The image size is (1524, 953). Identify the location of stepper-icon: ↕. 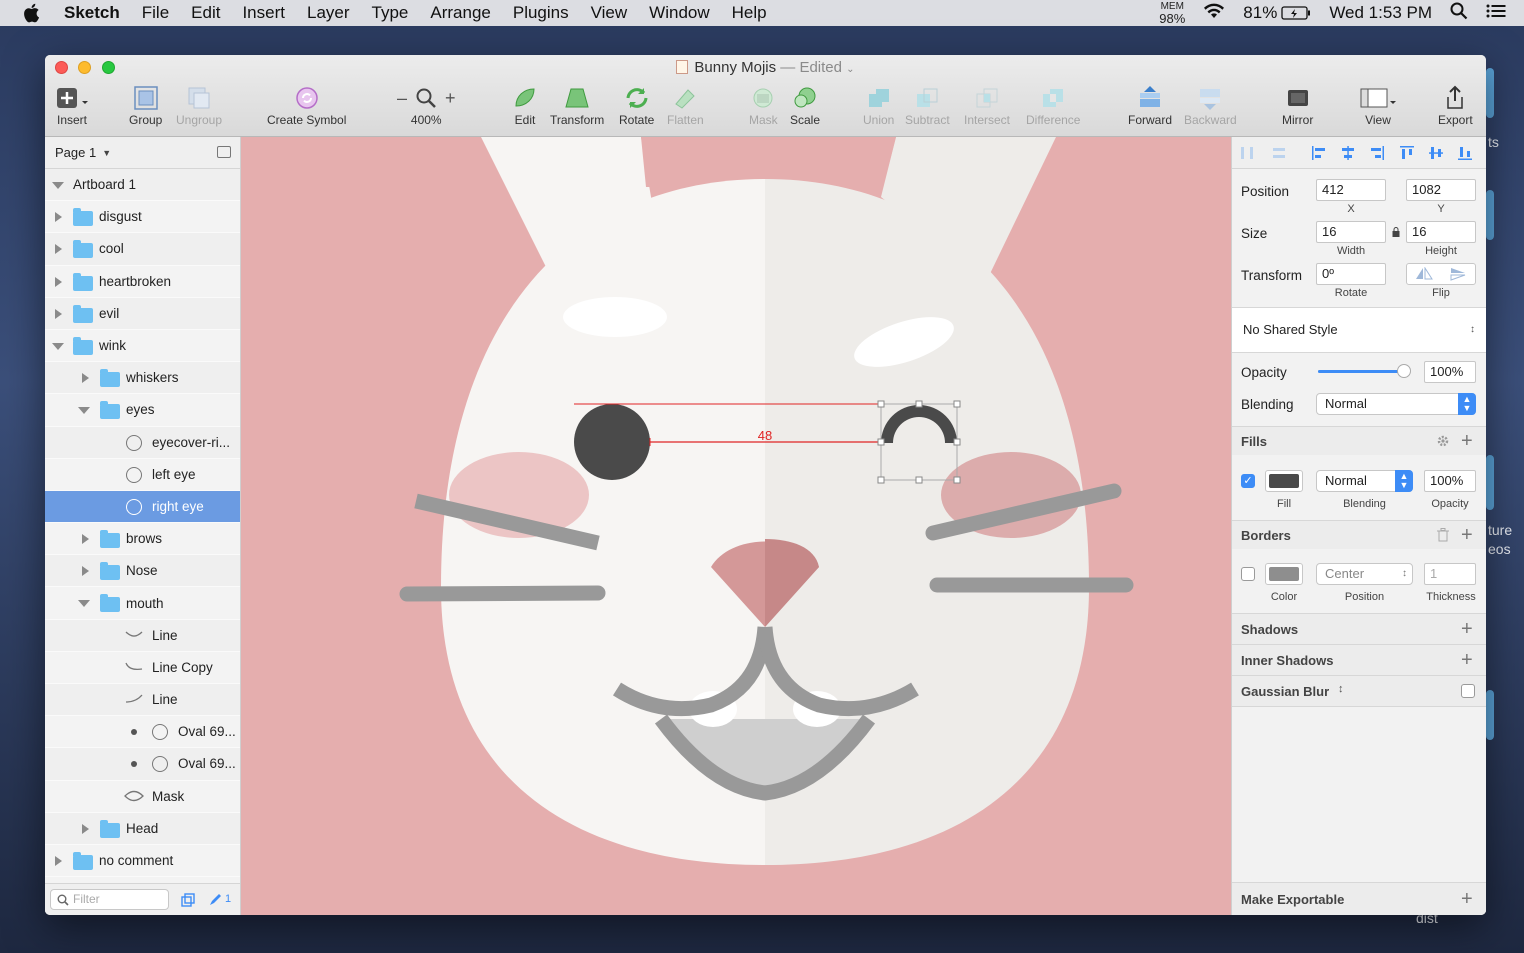
(1341, 689).